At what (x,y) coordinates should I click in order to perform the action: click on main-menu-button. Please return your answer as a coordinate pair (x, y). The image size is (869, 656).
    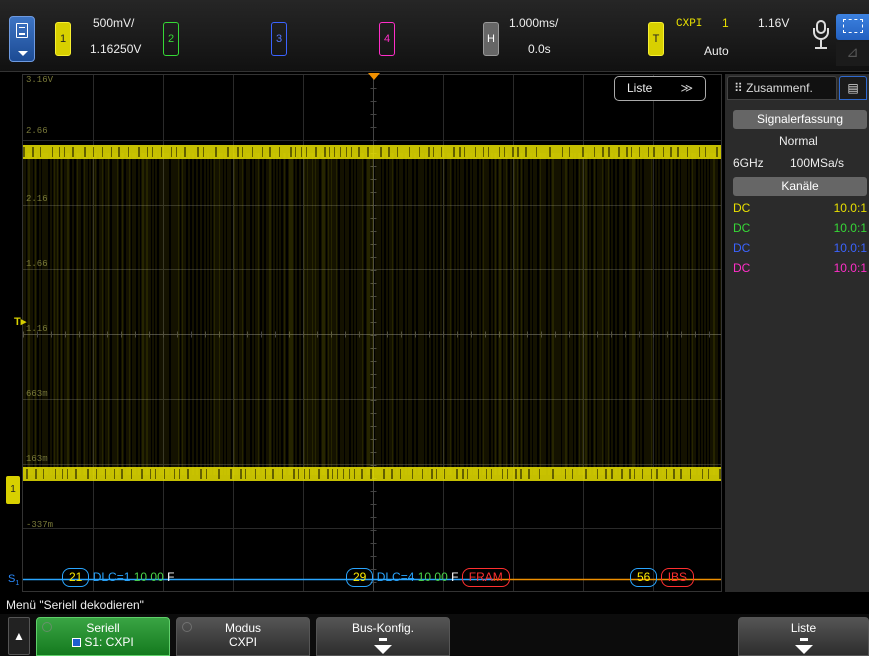
    Looking at the image, I should click on (22, 39).